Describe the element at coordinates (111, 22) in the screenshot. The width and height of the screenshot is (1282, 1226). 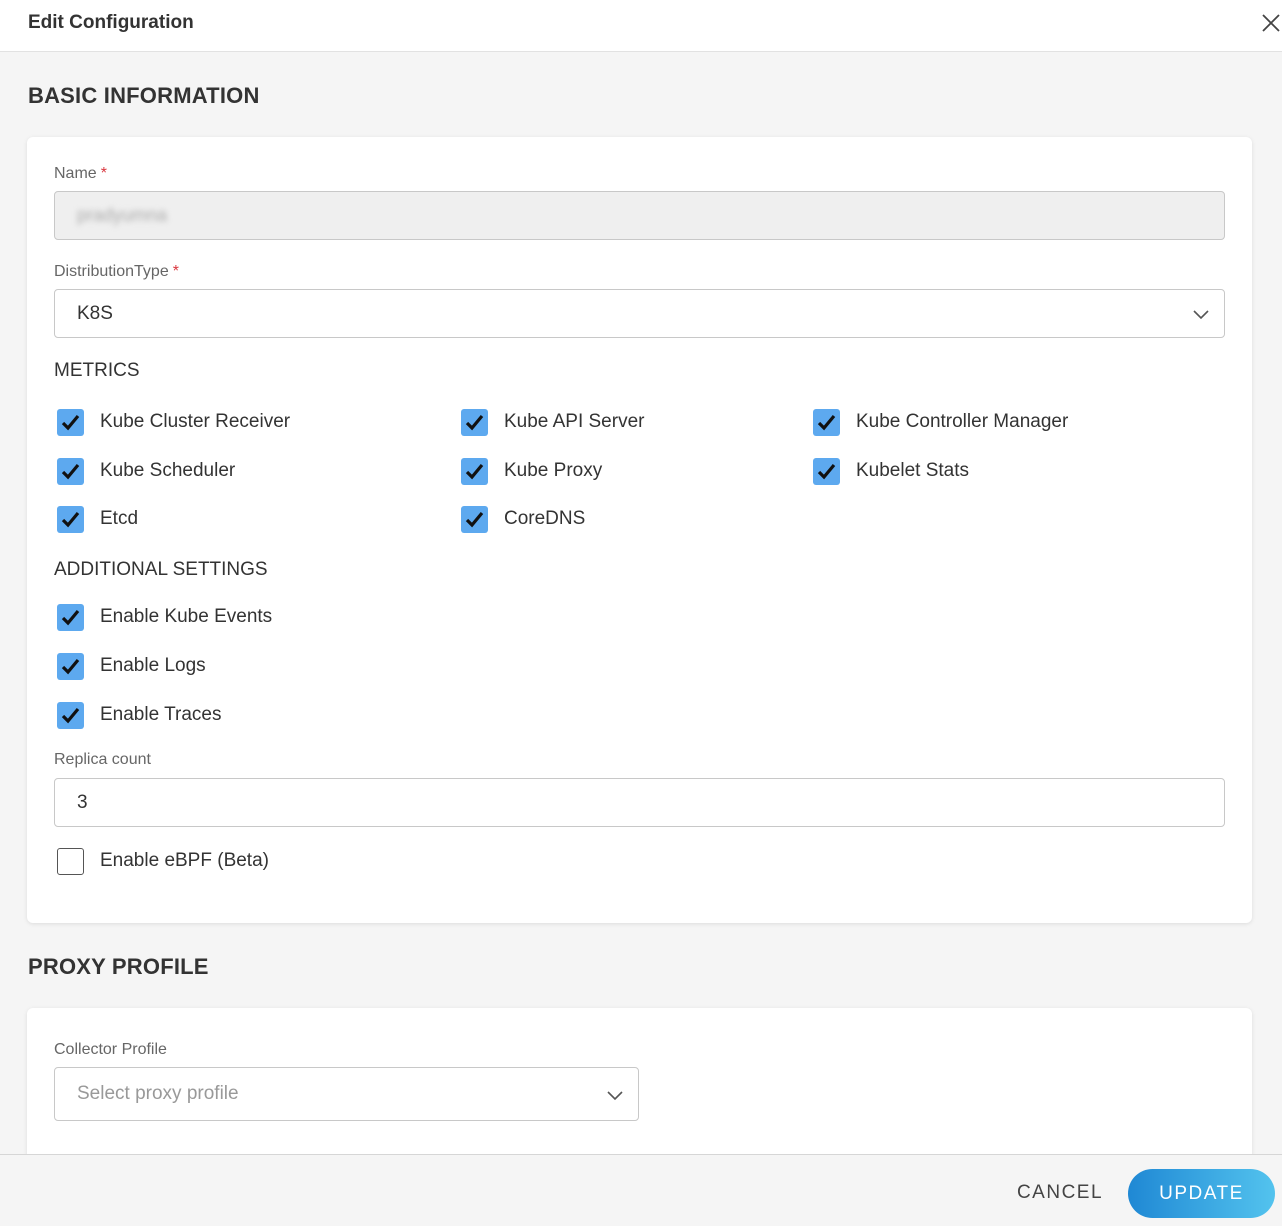
I see `dialog-title: Edit Configuration` at that location.